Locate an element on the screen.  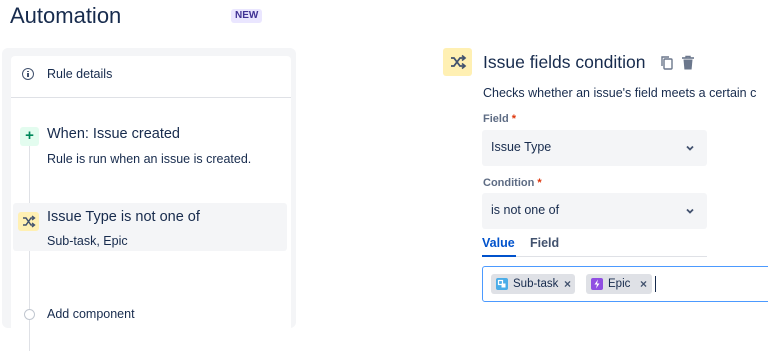
tab-field: Field is located at coordinates (544, 243).